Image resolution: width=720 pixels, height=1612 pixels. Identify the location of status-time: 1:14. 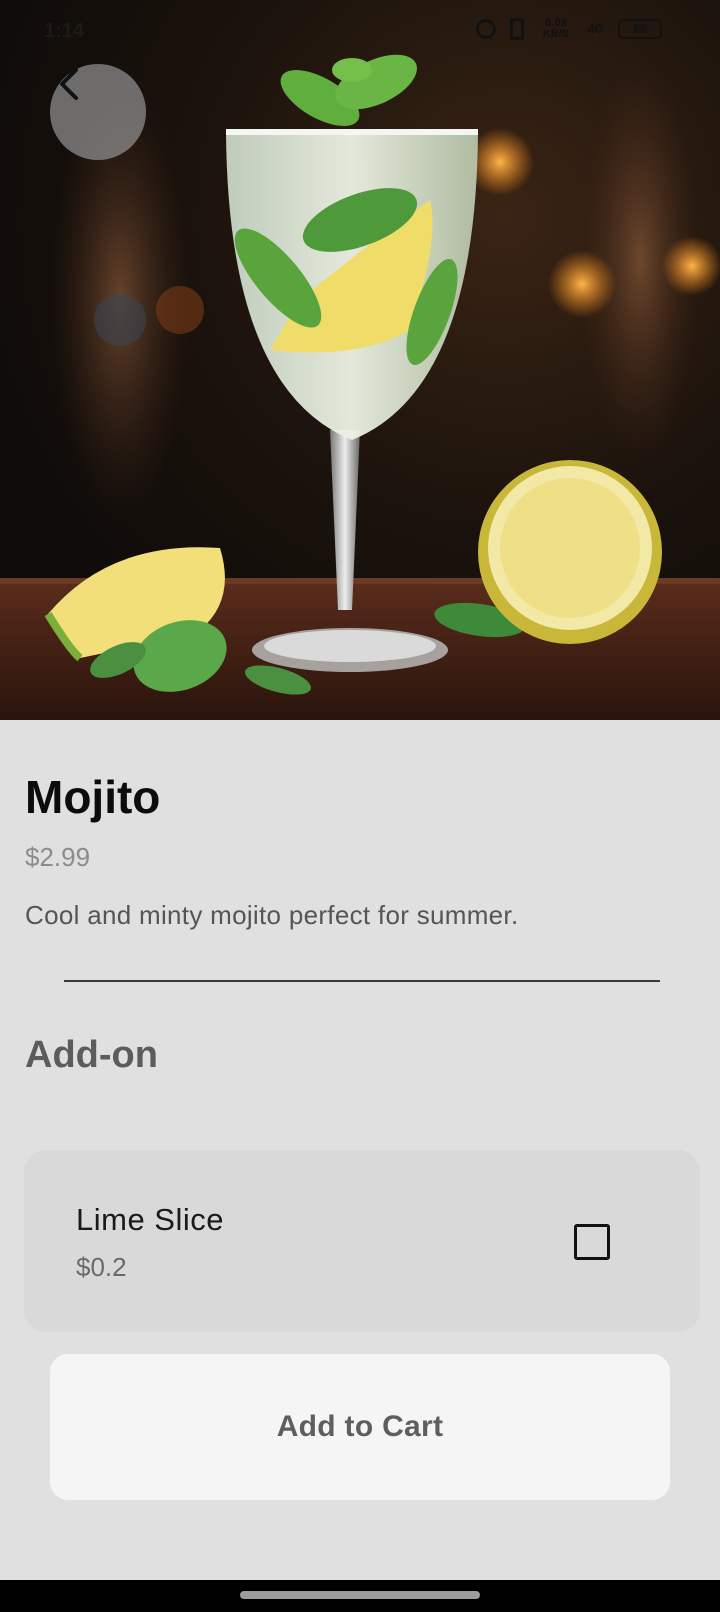
(64, 31).